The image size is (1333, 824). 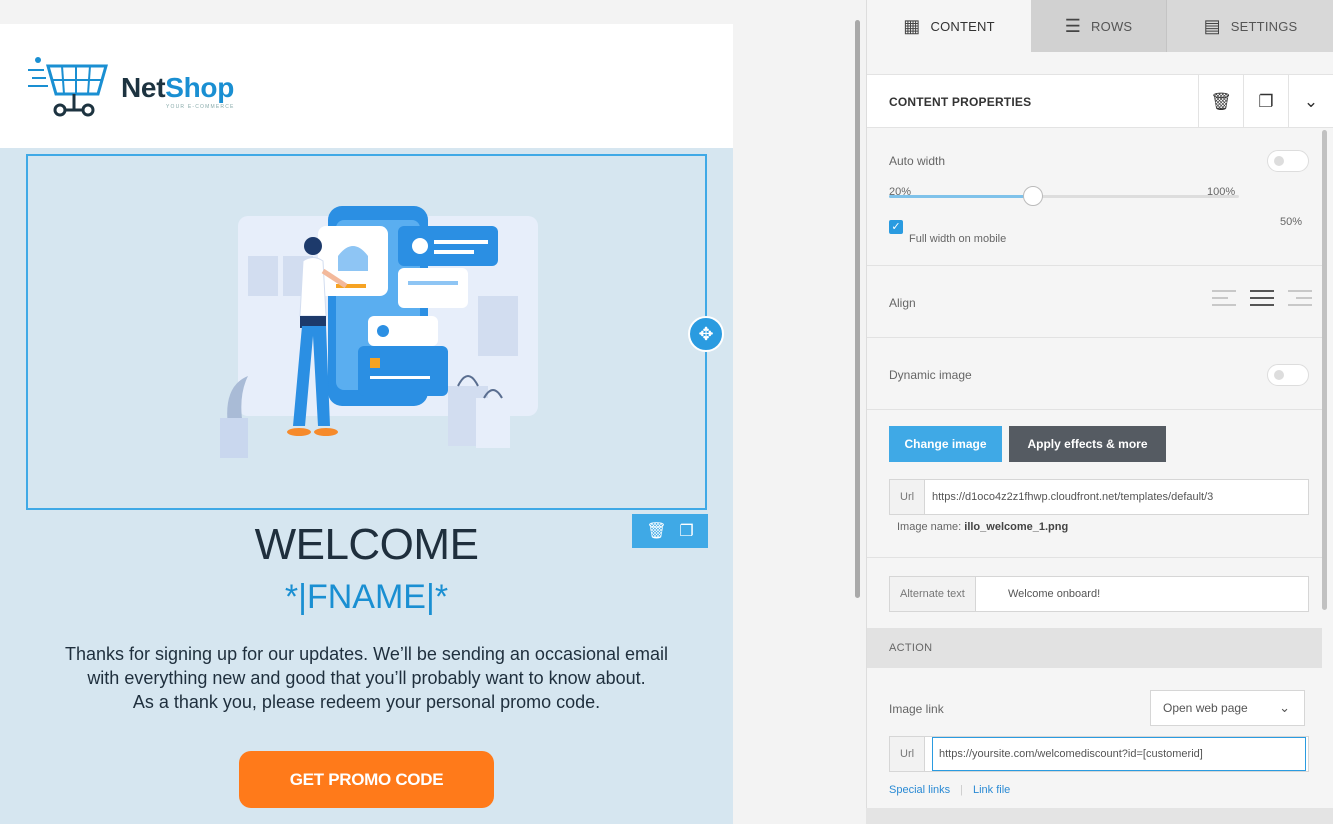 What do you see at coordinates (1099, 816) in the screenshot?
I see `panel-bottom-strip` at bounding box center [1099, 816].